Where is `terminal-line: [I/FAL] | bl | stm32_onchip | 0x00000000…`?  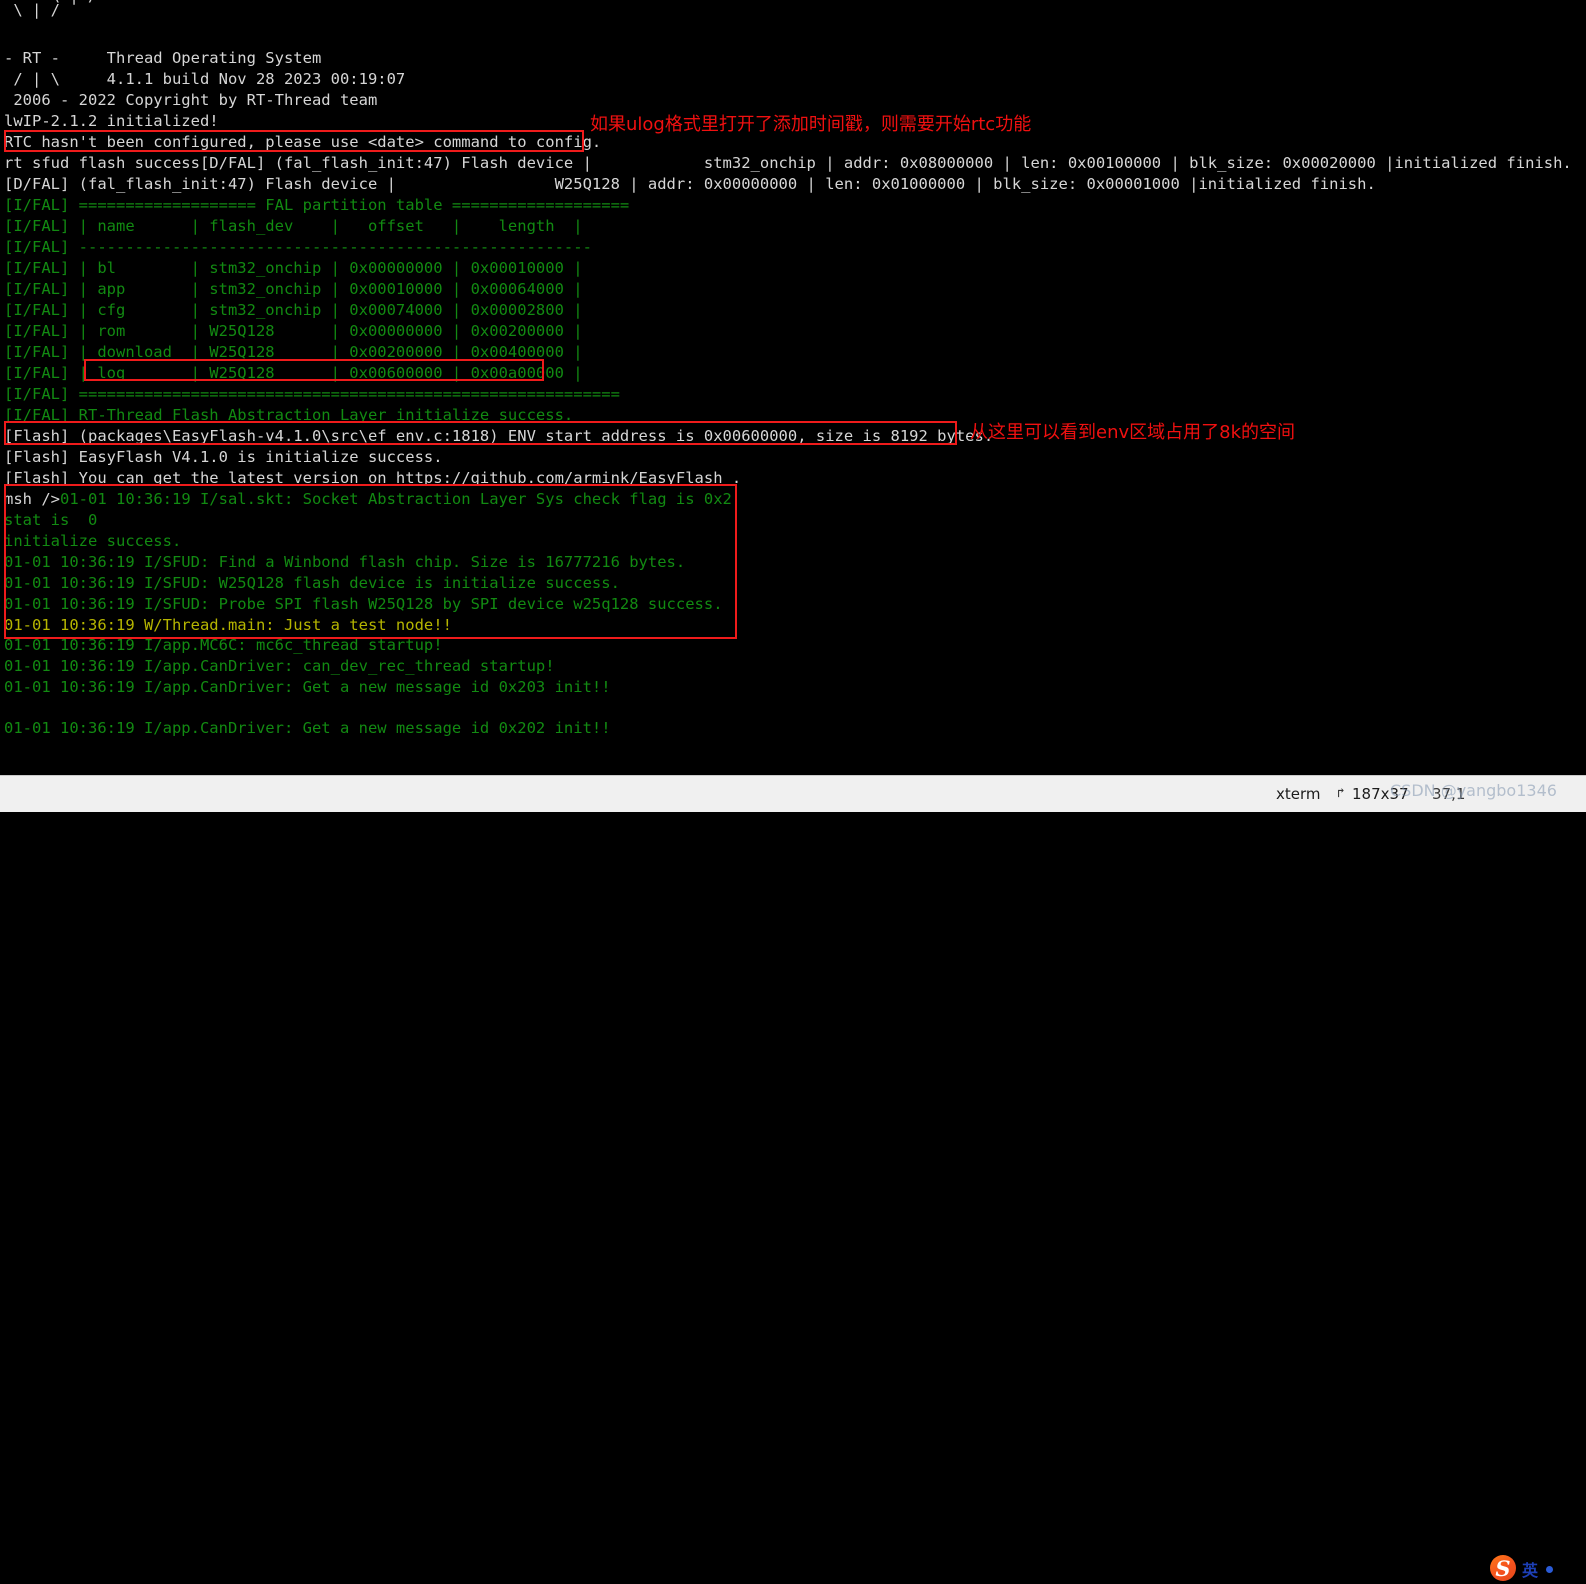
terminal-line: [I/FAL] | bl | stm32_onchip | 0x00000000… is located at coordinates (293, 268).